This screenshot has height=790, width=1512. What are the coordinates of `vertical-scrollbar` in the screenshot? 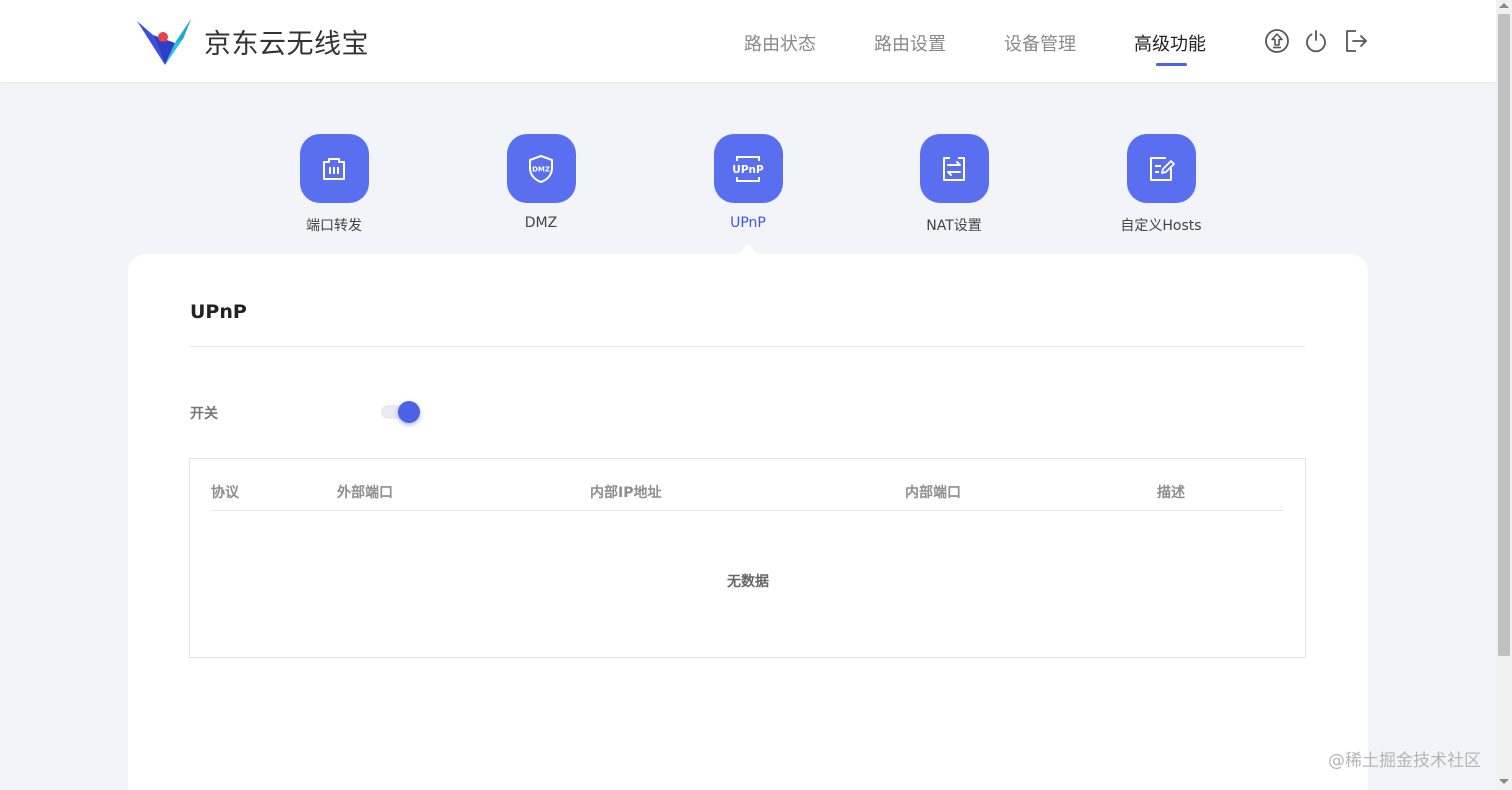 It's located at (1504, 395).